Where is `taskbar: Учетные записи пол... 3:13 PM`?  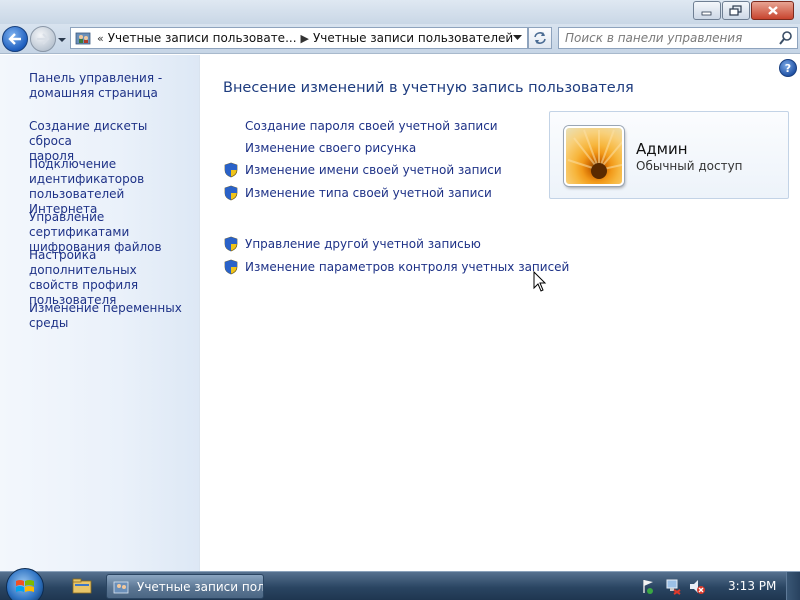
taskbar: Учетные записи пол... 3:13 PM is located at coordinates (400, 584).